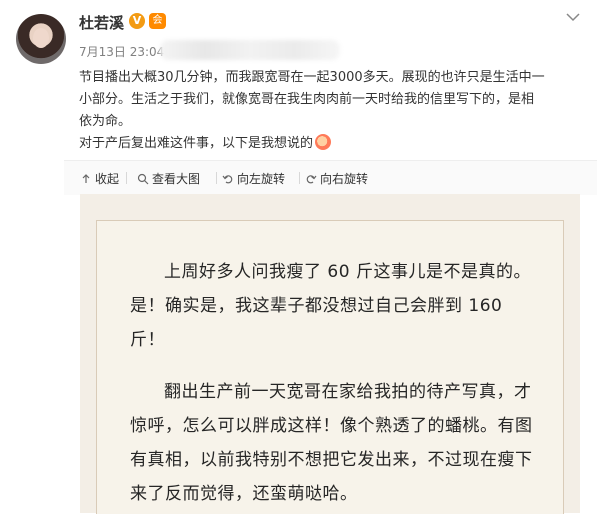 This screenshot has height=514, width=597. Describe the element at coordinates (311, 178) in the screenshot. I see `rotate-right-icon` at that location.